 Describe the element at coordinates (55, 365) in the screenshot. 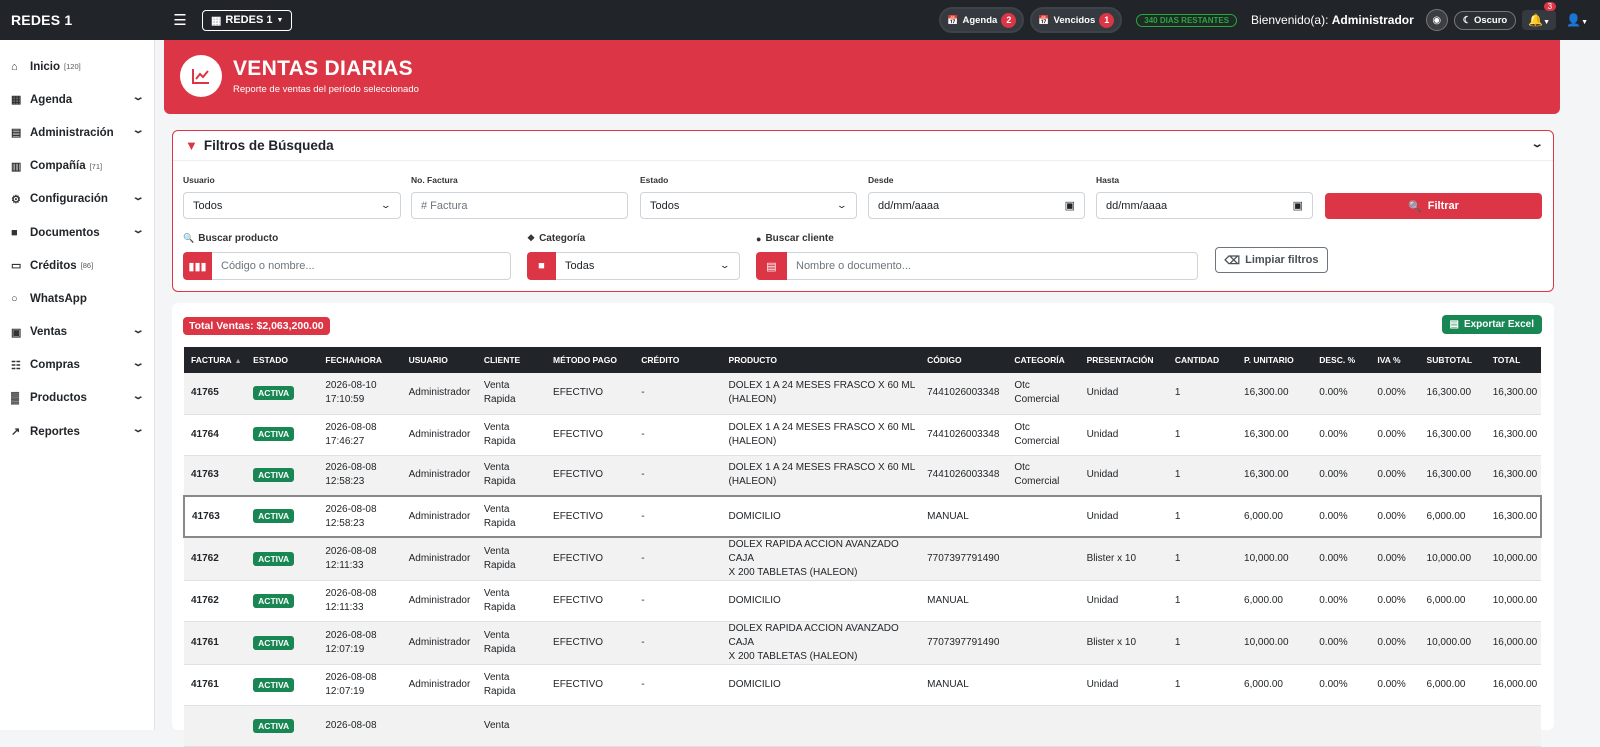

I see `sidebar-item-label: Compras` at that location.